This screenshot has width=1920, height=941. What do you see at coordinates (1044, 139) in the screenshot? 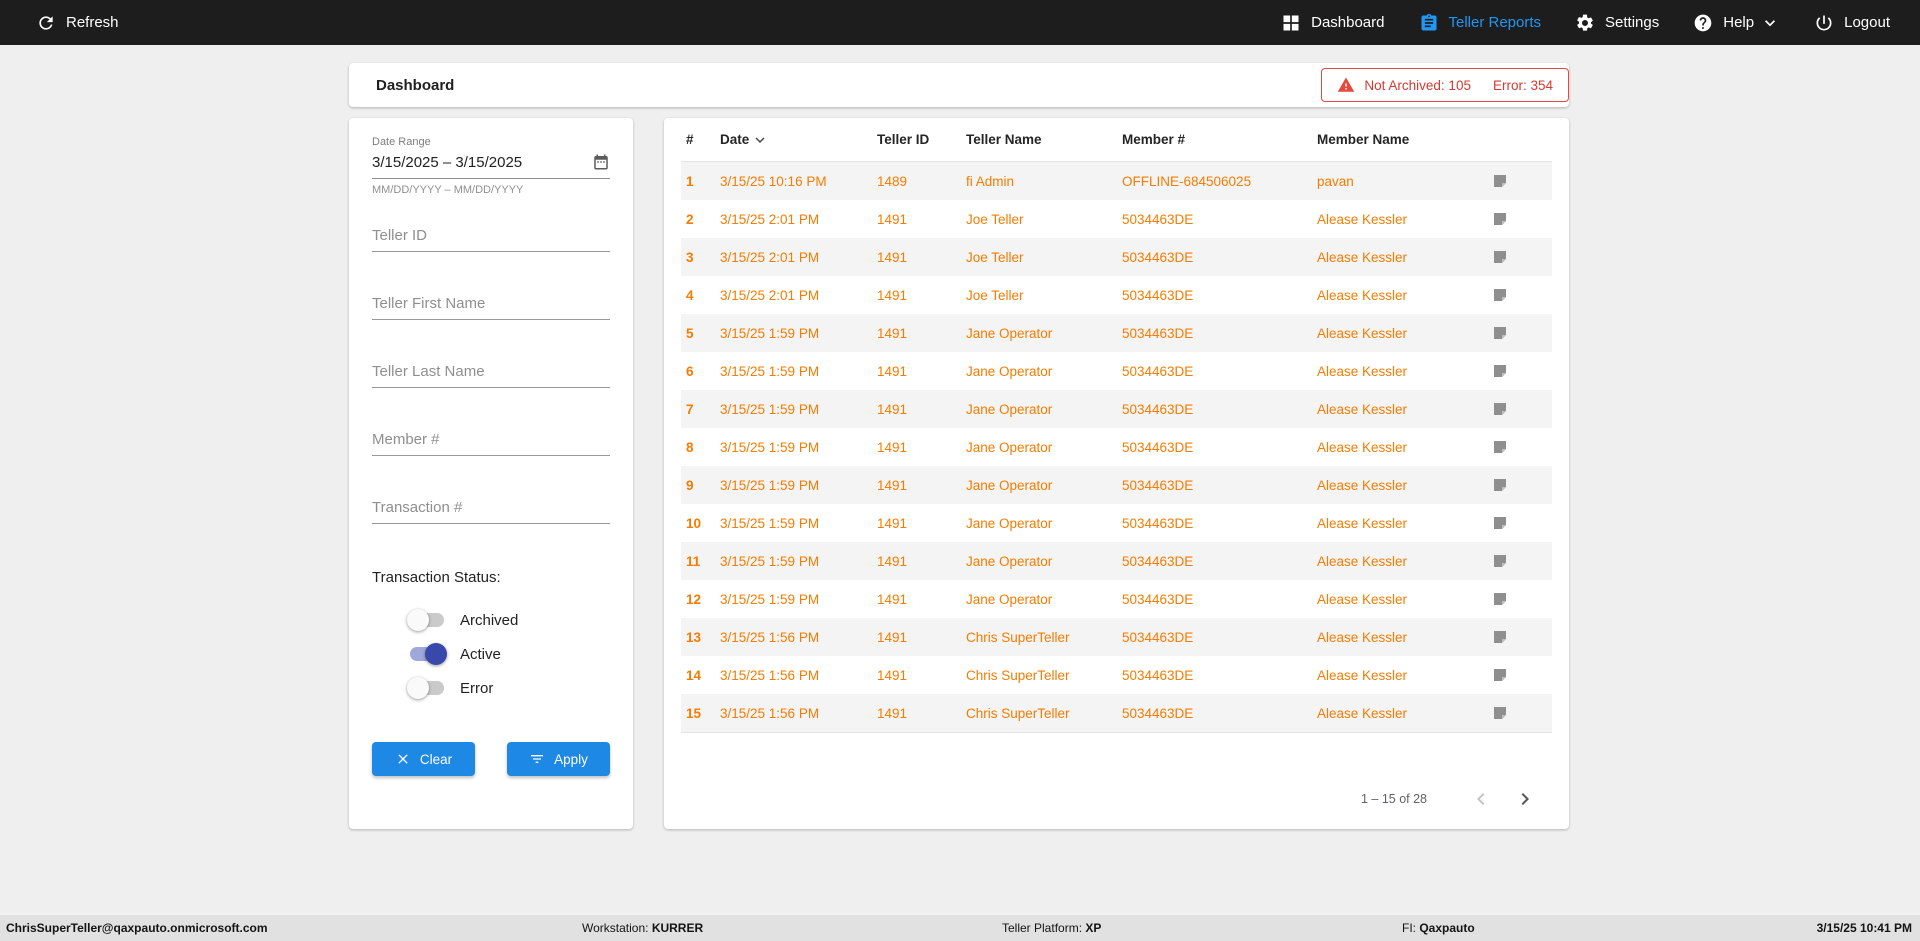
I see `column-header-teller-name: Teller Name` at bounding box center [1044, 139].